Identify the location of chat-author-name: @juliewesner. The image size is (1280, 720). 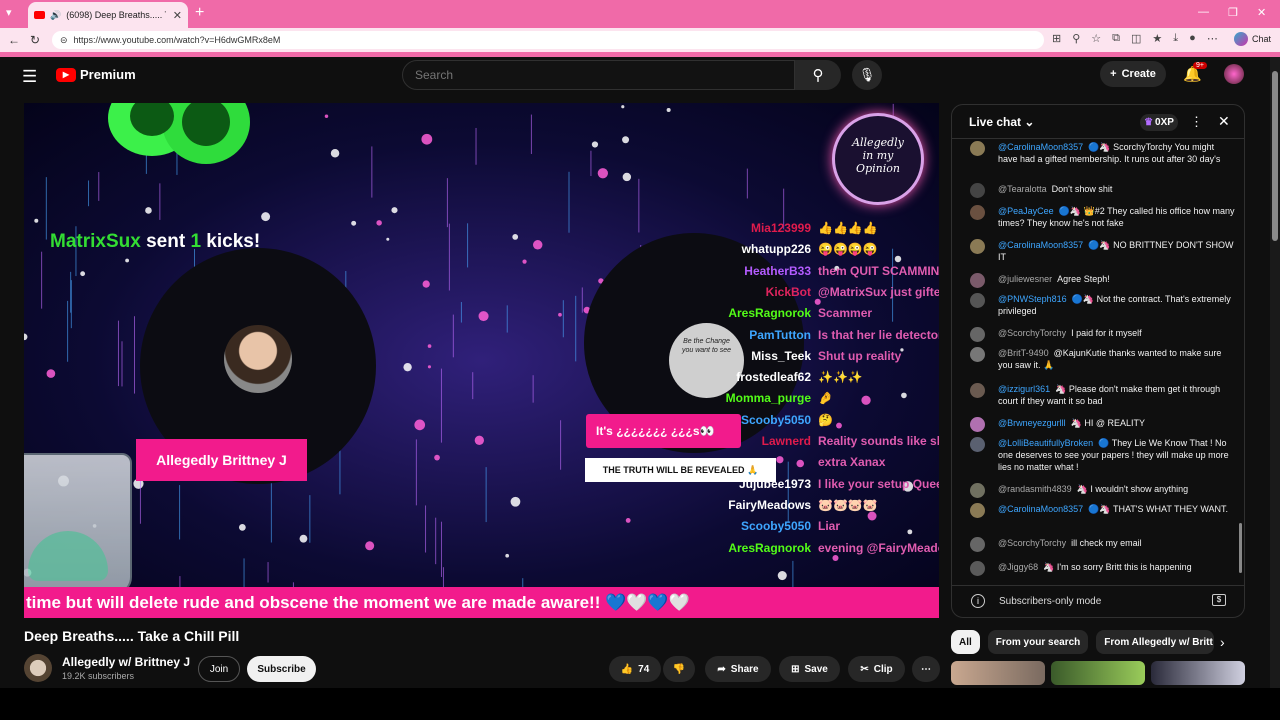
(1025, 279).